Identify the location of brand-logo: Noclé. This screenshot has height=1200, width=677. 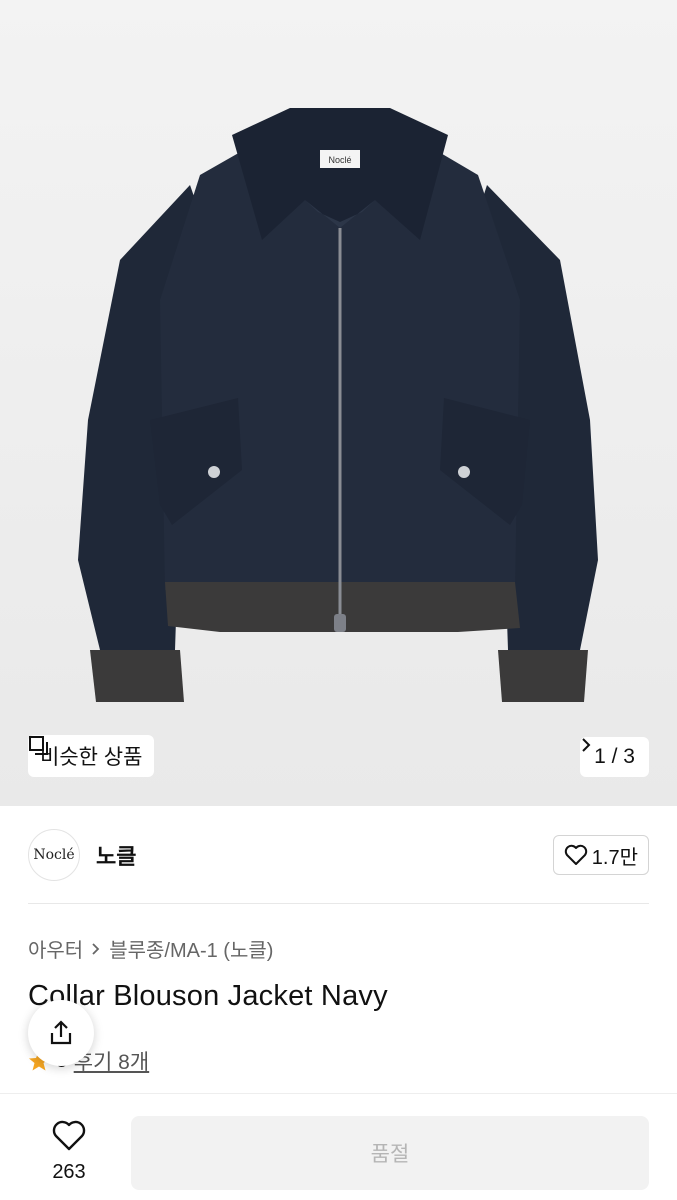
(54, 855).